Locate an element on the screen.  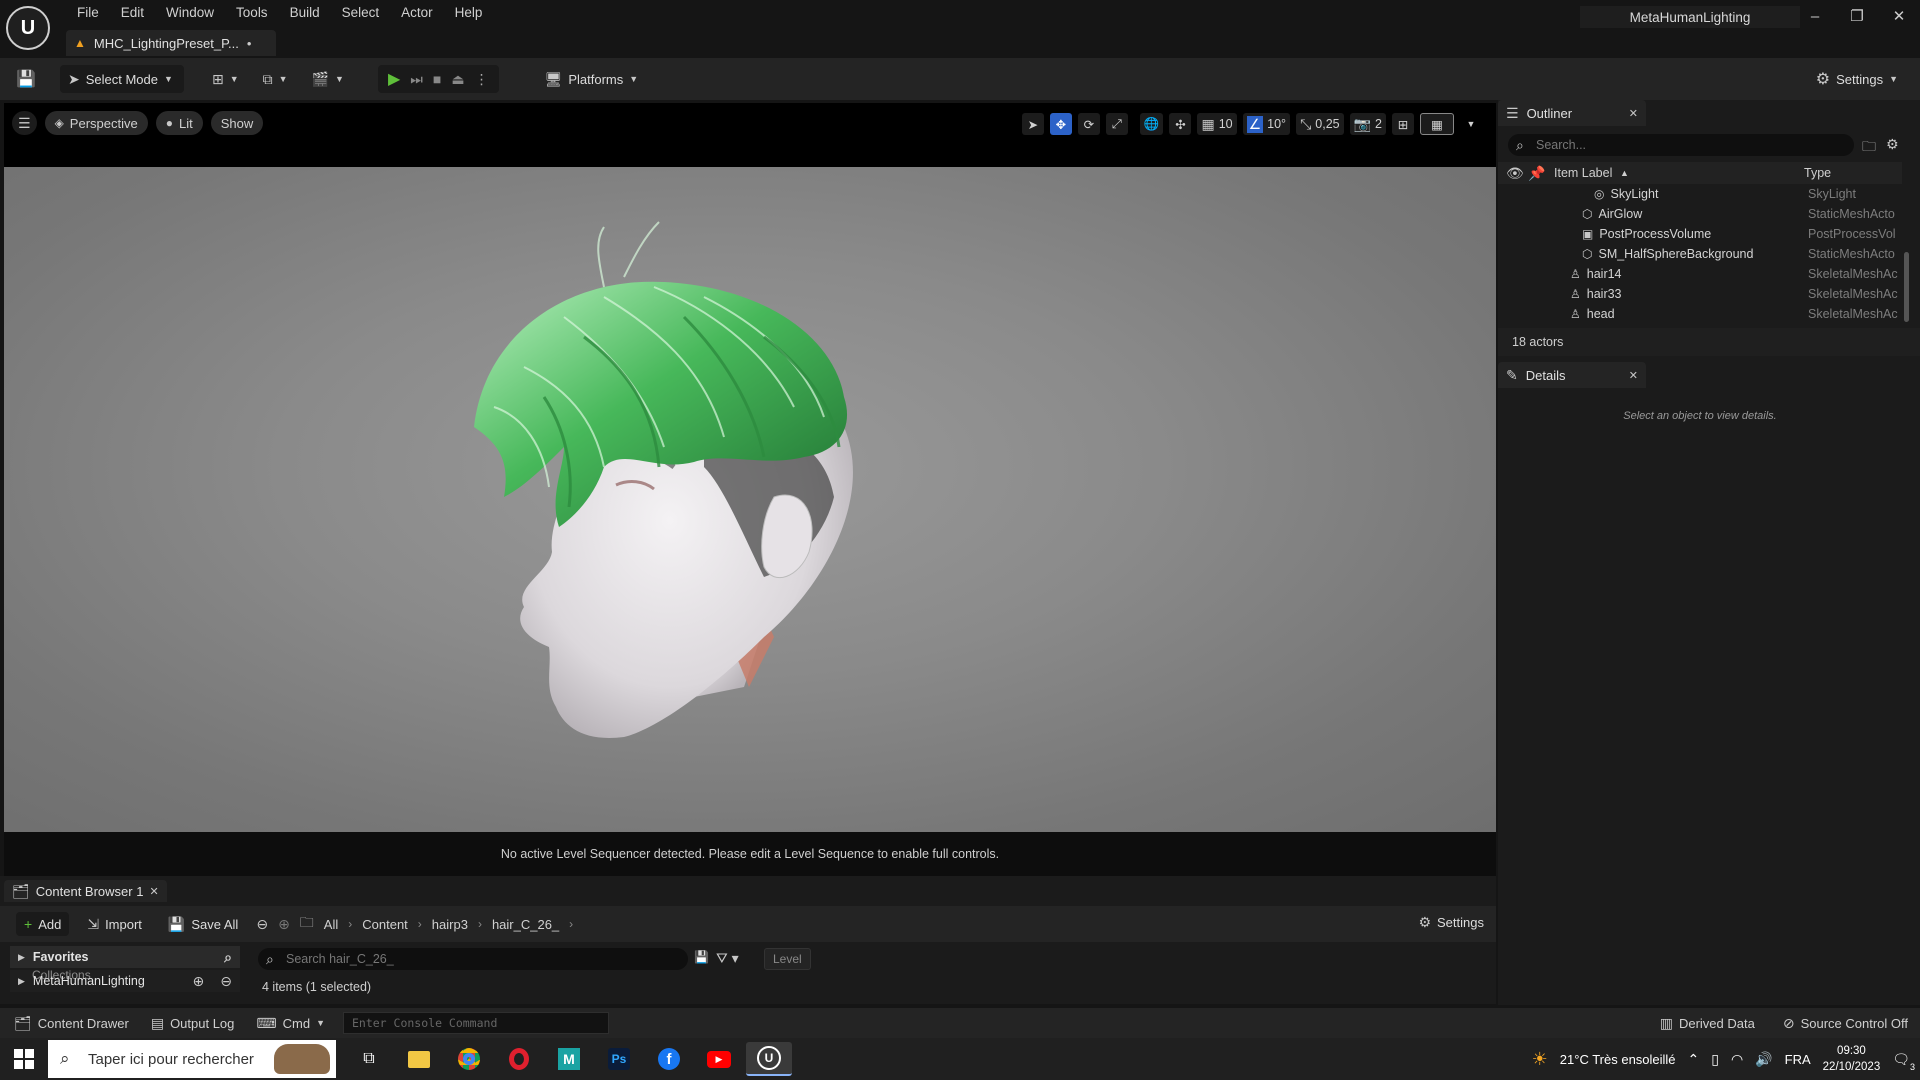
outliner-row: ◎ SkyLight SkyLight is located at coordinates (1700, 194).